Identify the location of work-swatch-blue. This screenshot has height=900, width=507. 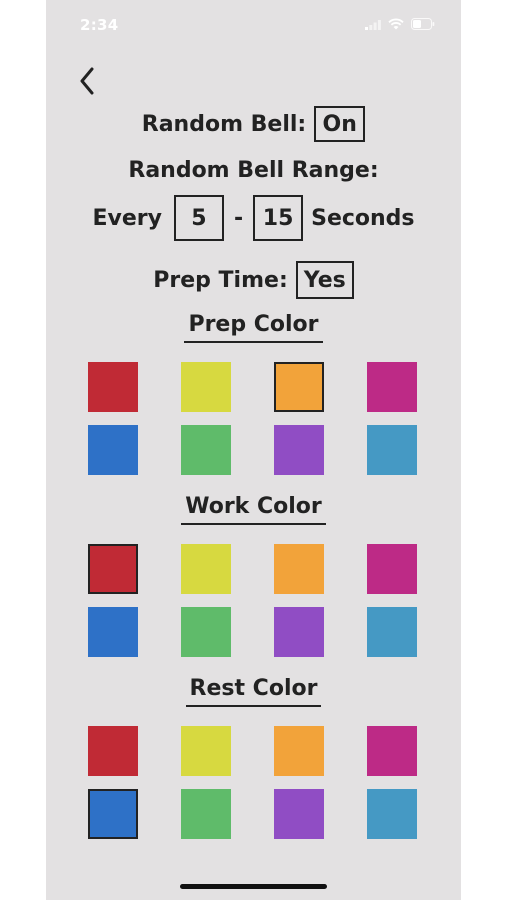
(113, 632).